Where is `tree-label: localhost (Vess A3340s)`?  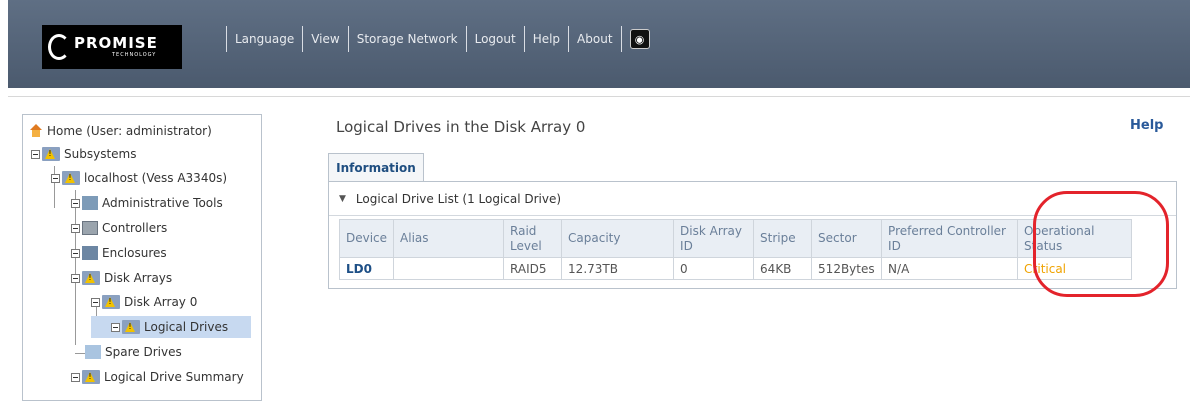 tree-label: localhost (Vess A3340s) is located at coordinates (156, 178).